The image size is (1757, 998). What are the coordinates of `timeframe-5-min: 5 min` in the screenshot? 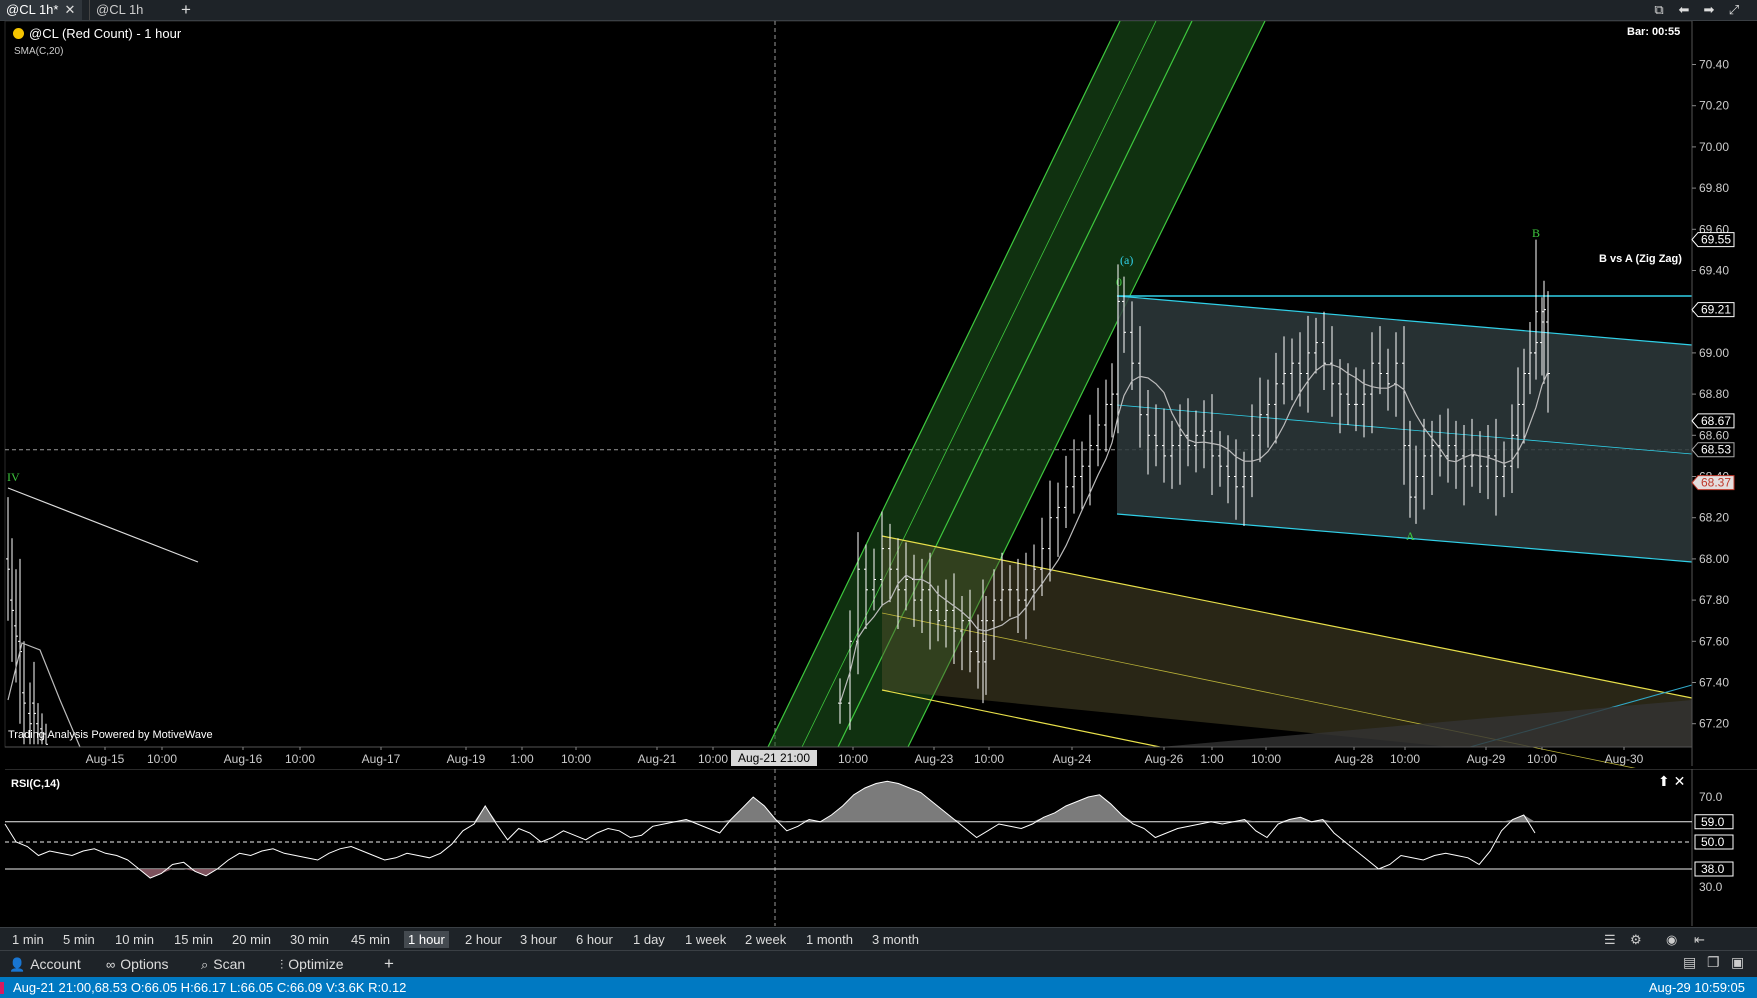 It's located at (79, 939).